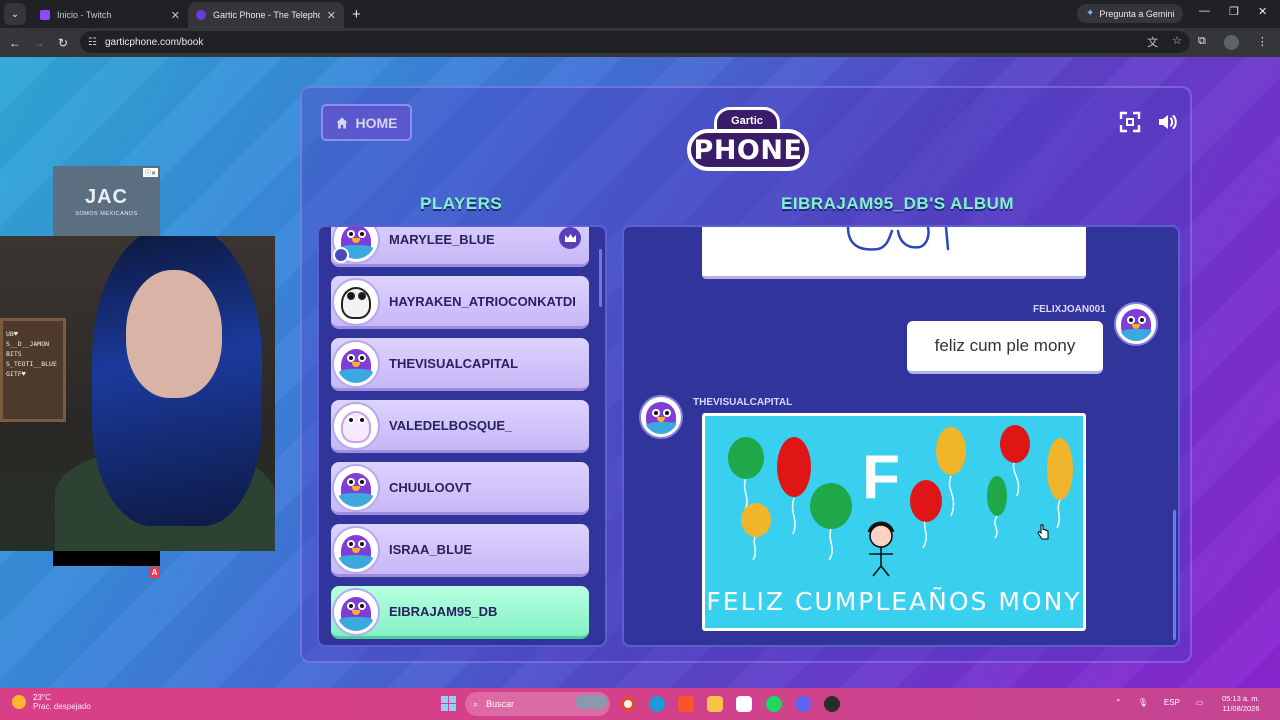 This screenshot has height=720, width=1280. What do you see at coordinates (894, 601) in the screenshot?
I see `drawing-caption: FELIZ CUMPLEAÑOS MONY` at bounding box center [894, 601].